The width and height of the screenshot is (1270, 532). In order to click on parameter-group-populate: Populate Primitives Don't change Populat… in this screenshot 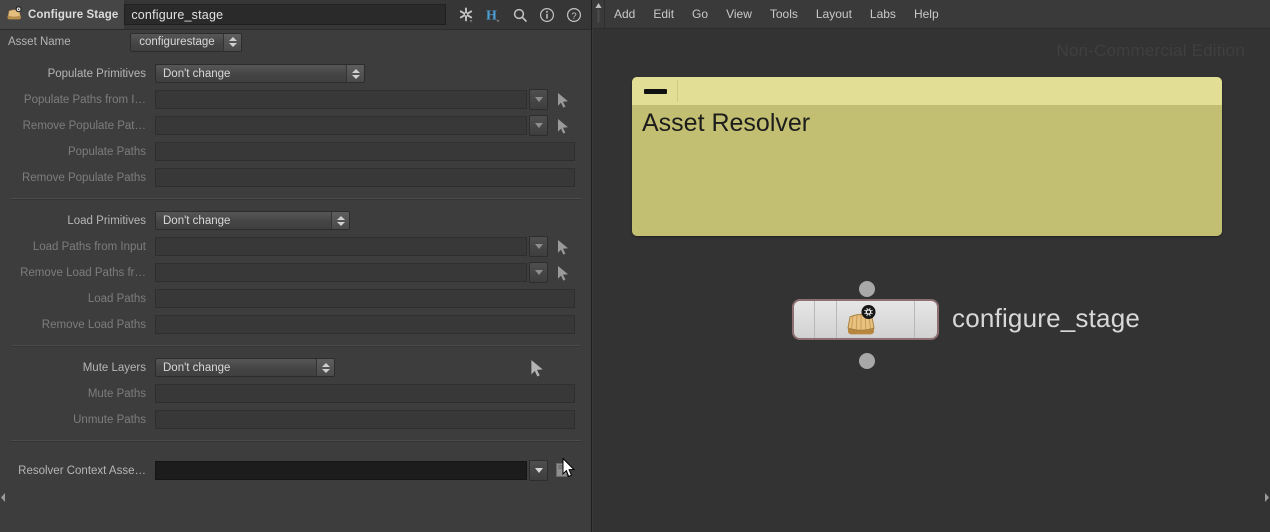, I will do `click(295, 125)`.